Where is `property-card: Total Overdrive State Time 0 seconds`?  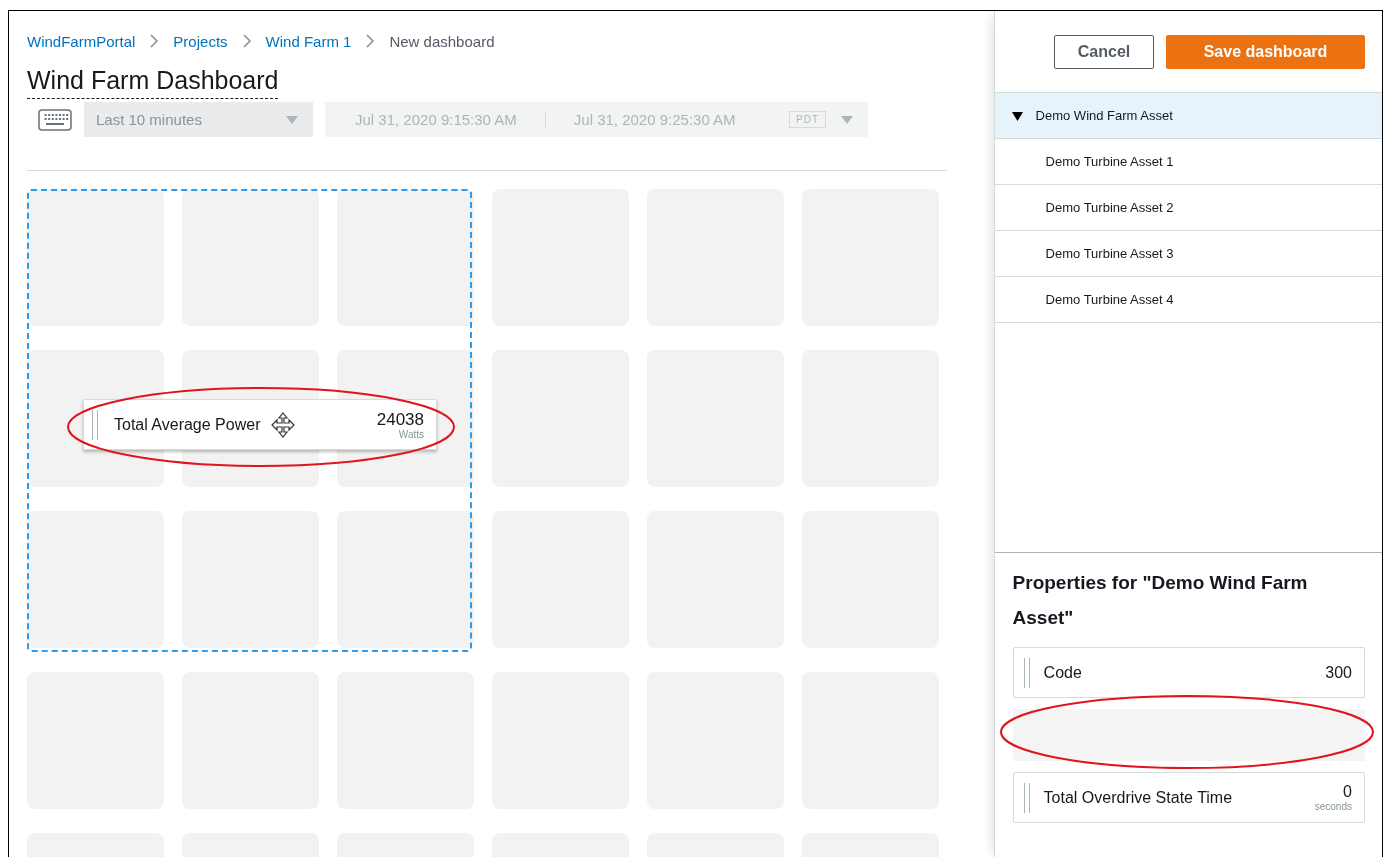
property-card: Total Overdrive State Time 0 seconds is located at coordinates (1188, 797).